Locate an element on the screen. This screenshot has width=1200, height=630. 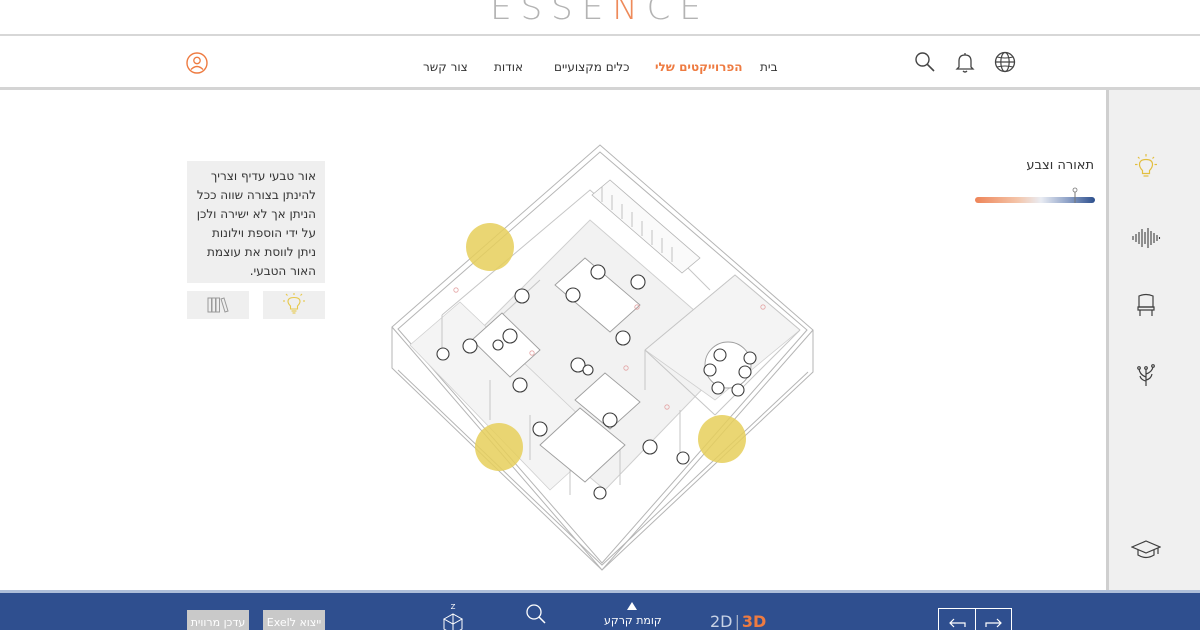
update-project-button: עדכן מרווית is located at coordinates (218, 620).